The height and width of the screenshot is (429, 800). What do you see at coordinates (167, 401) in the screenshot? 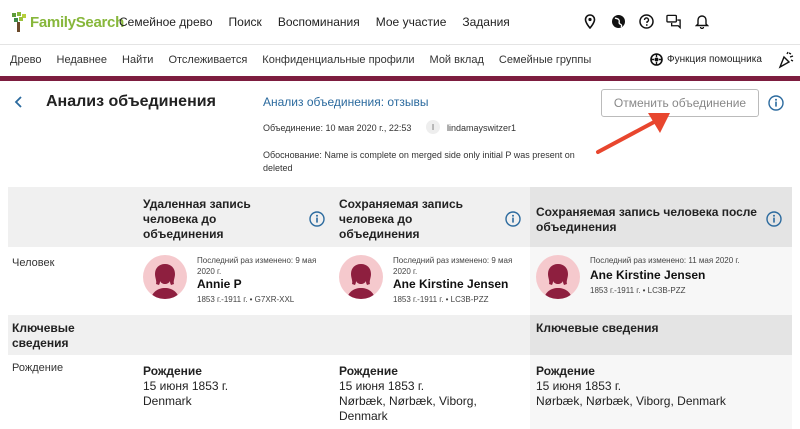
I see `birth-place: Denmark` at bounding box center [167, 401].